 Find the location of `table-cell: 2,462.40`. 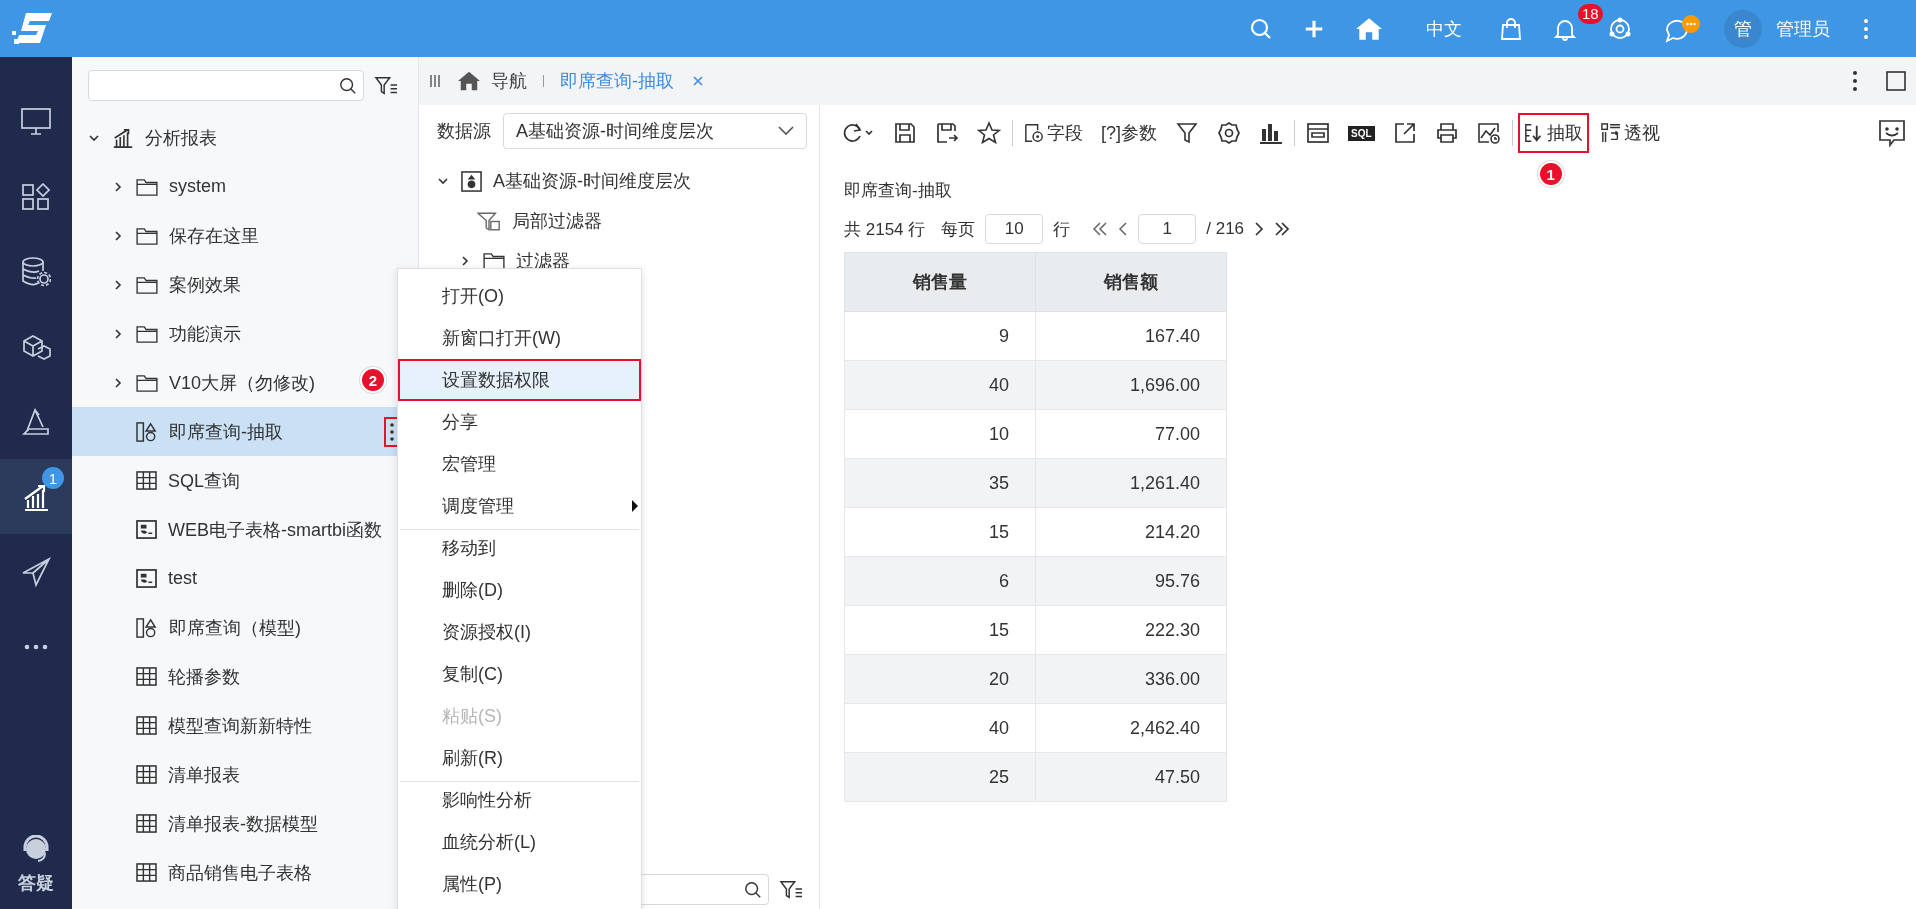

table-cell: 2,462.40 is located at coordinates (1131, 728).